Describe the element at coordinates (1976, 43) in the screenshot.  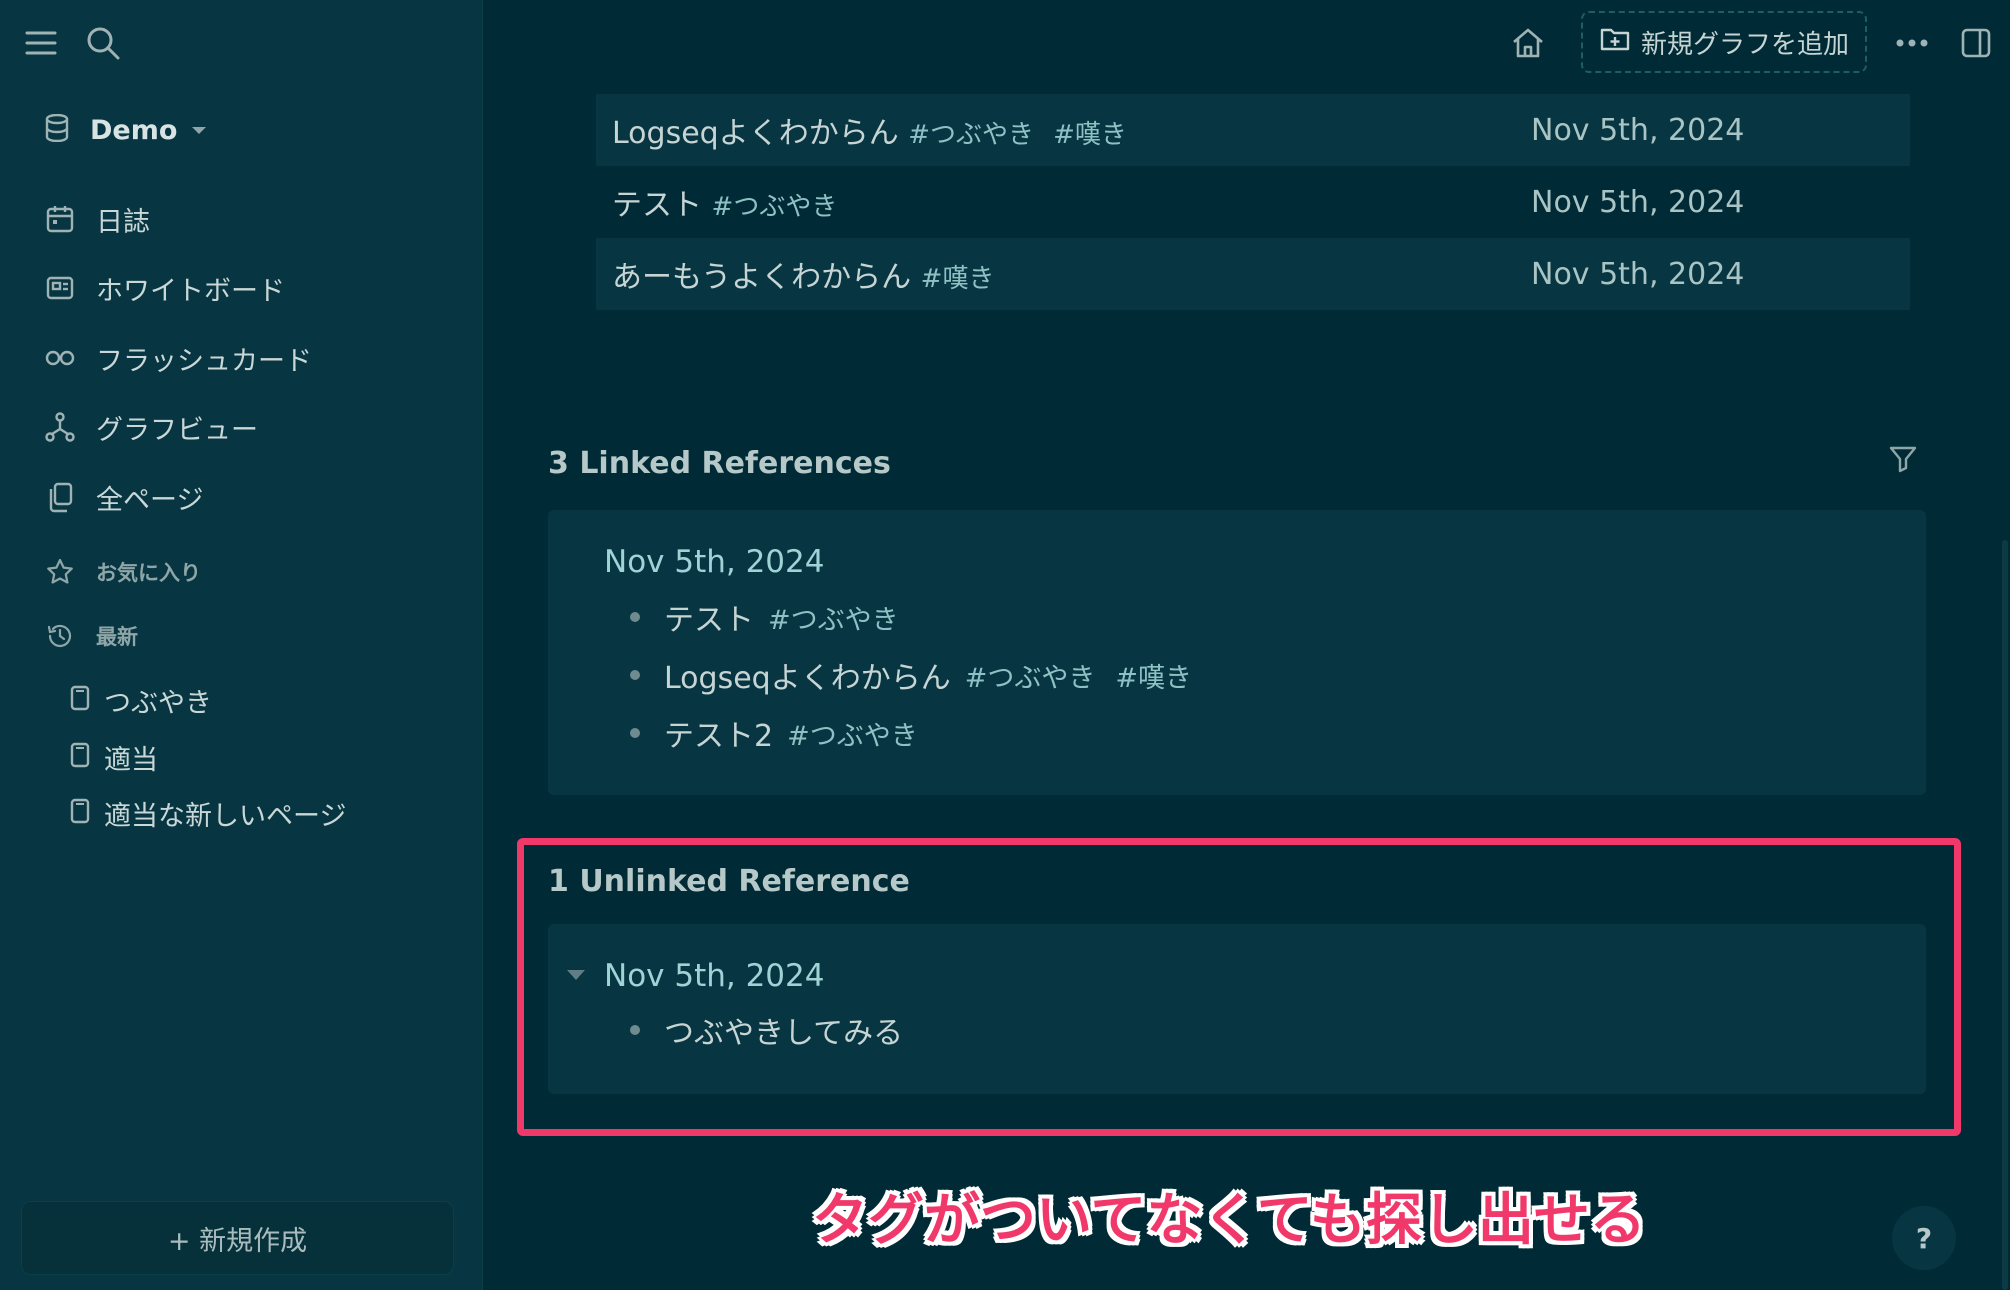
I see `right-sidebar-toggle-icon` at that location.